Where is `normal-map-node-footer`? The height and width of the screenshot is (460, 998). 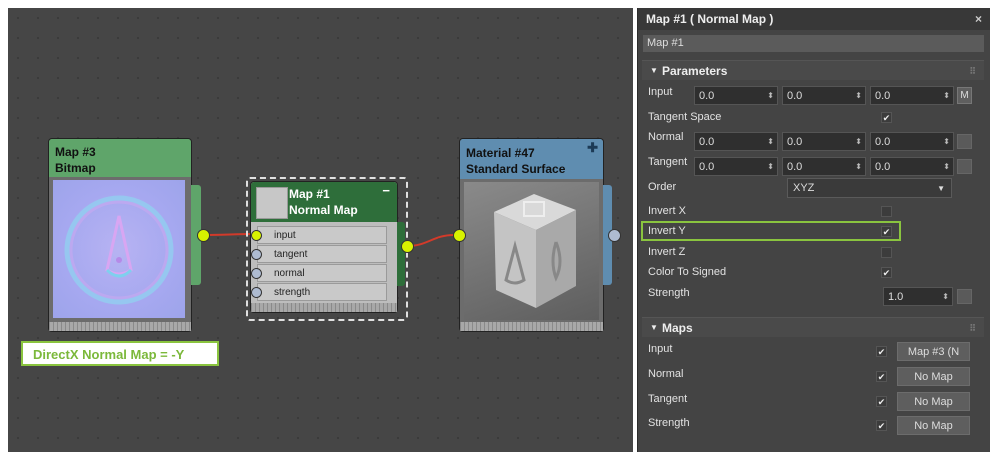
normal-map-node-footer is located at coordinates (324, 307).